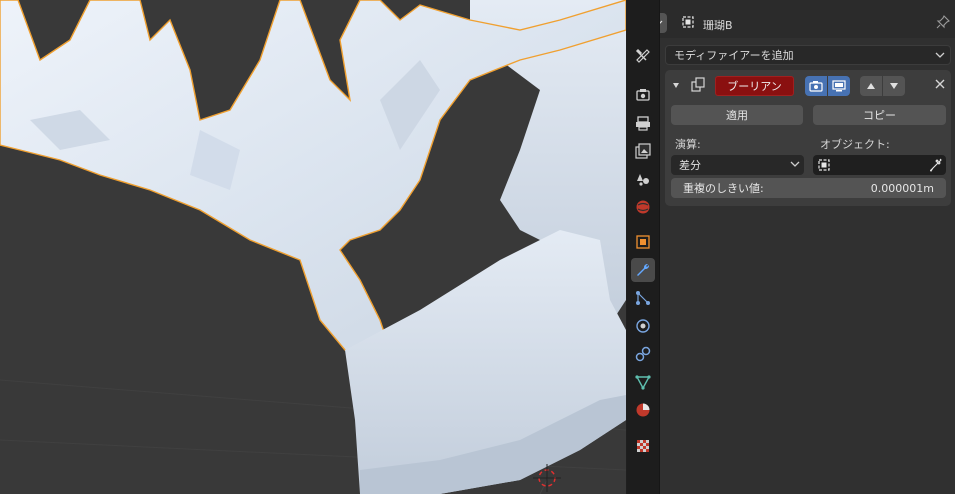  I want to click on move-up-button, so click(871, 86).